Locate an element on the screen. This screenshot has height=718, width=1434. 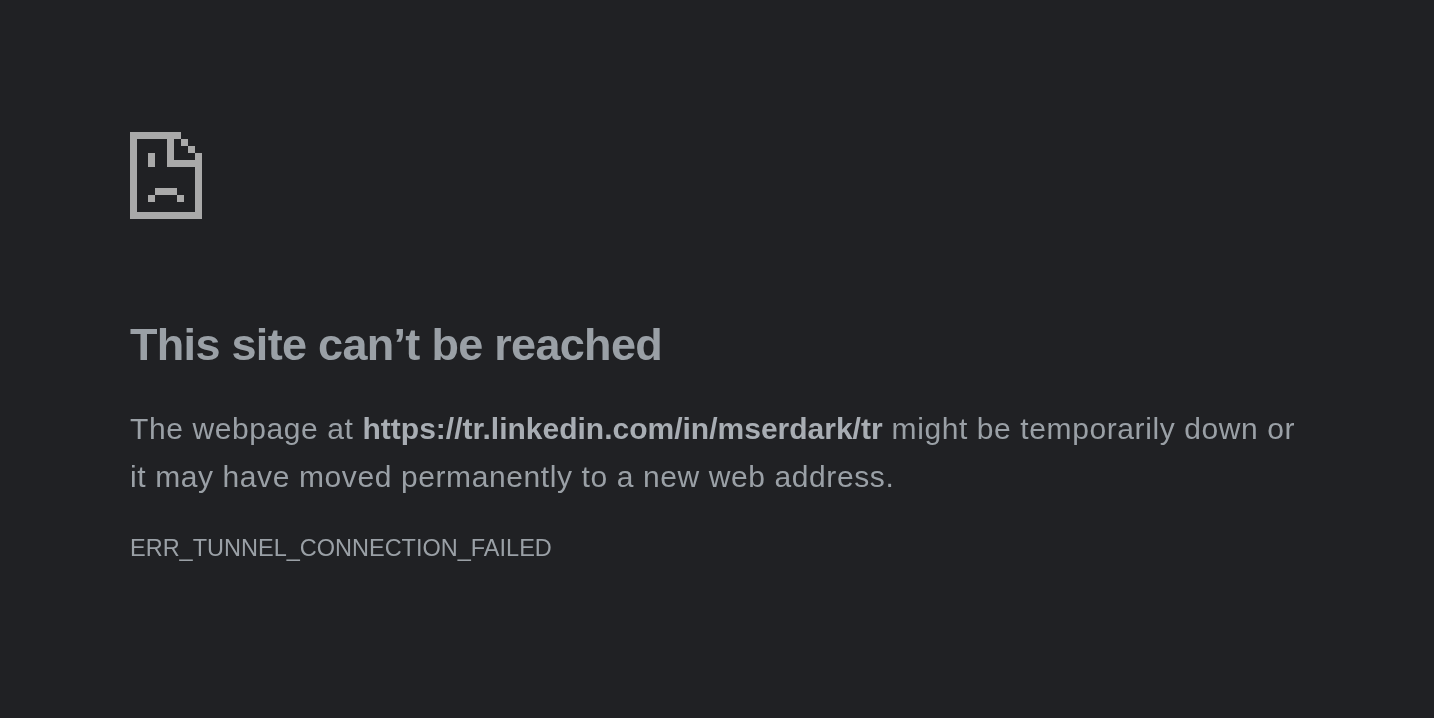
error-code: ERR_TUNNEL_CONNECTION_FAILED is located at coordinates (341, 548).